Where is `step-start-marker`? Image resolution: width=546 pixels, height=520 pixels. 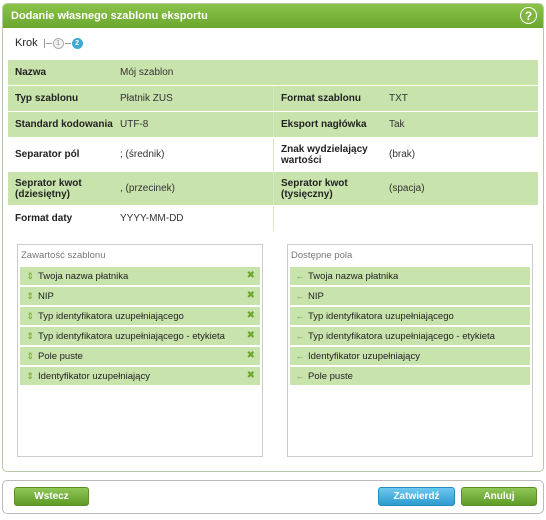
step-start-marker is located at coordinates (44, 43).